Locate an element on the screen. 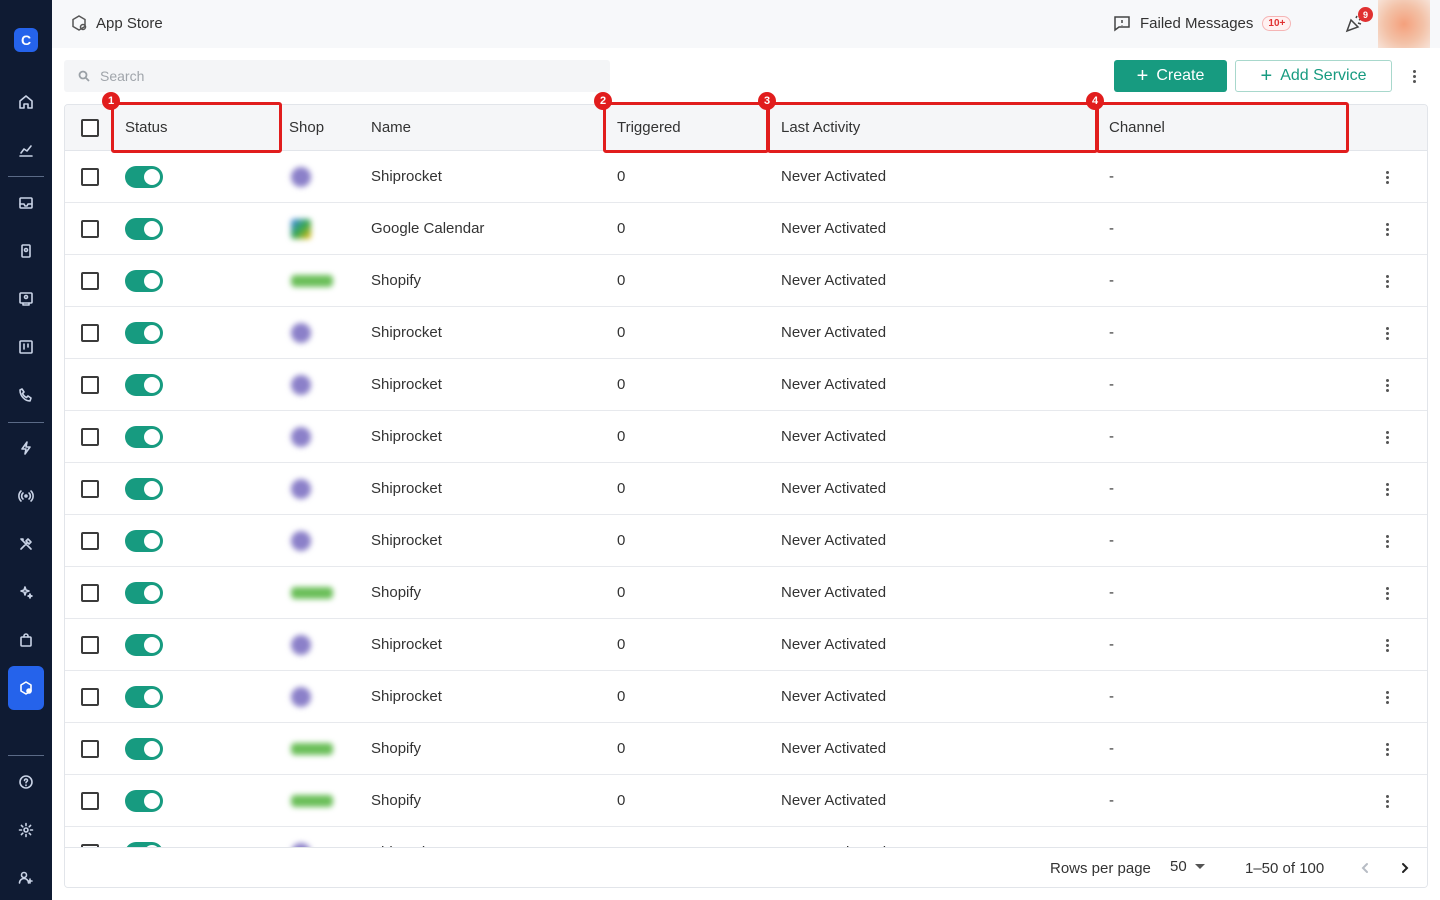 This screenshot has height=900, width=1440. column-channel: Channel is located at coordinates (1137, 127).